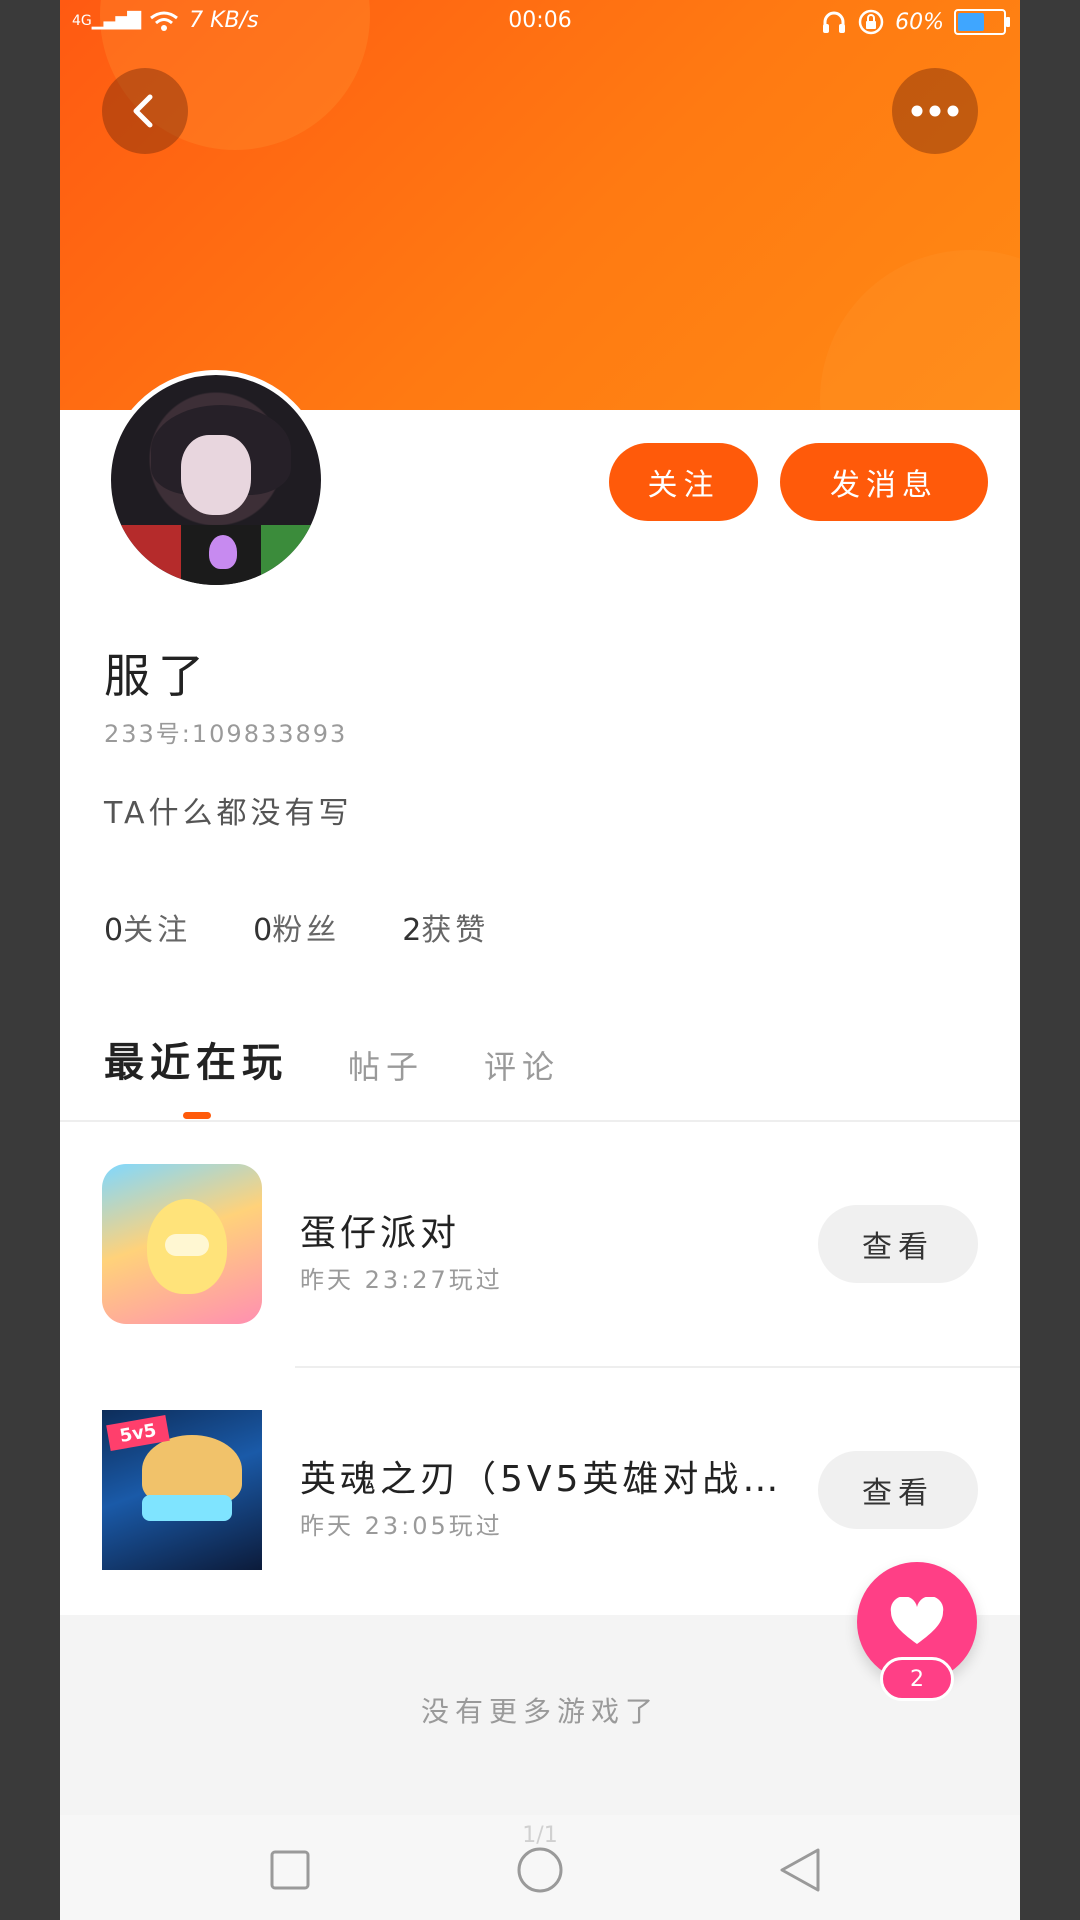 The height and width of the screenshot is (1920, 1080). What do you see at coordinates (540, 23) in the screenshot?
I see `status-bar: 4G▁▃▅▇ 7 KB/s 00:06 60%` at bounding box center [540, 23].